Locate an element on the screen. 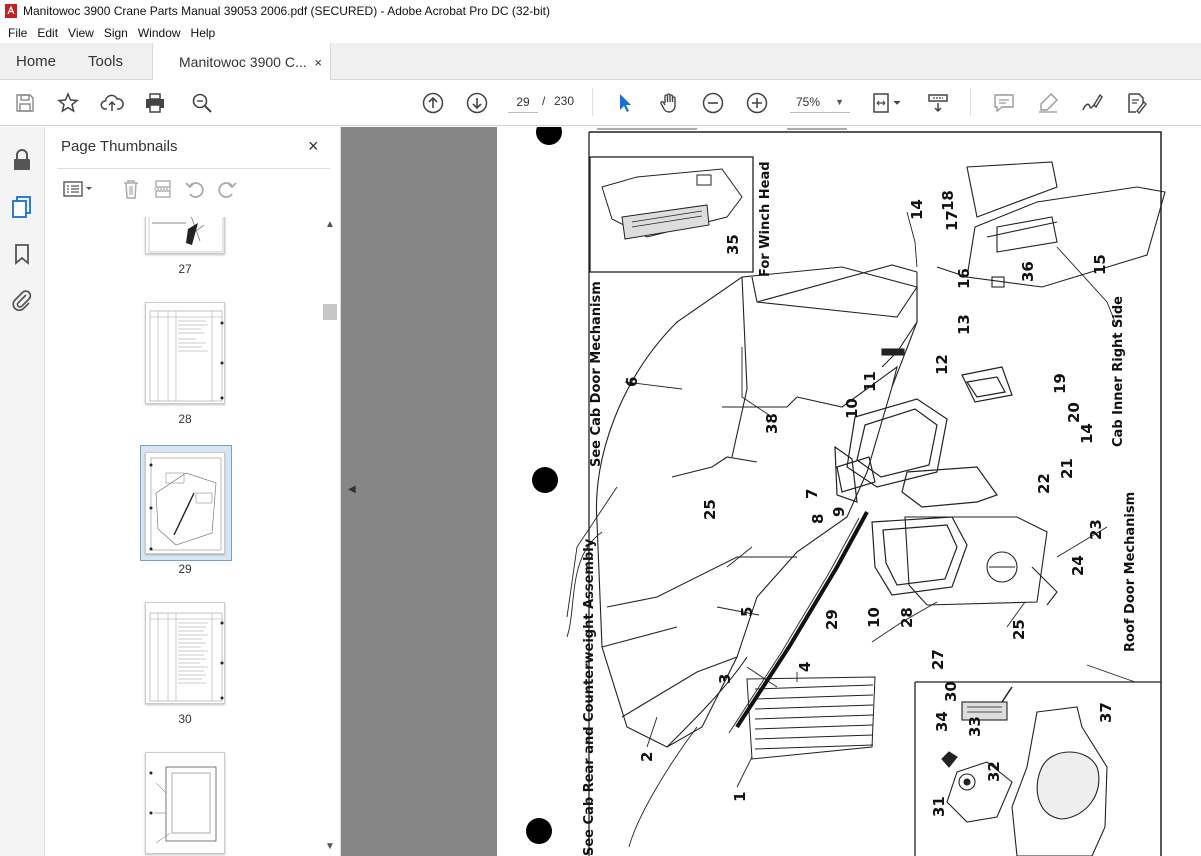 The height and width of the screenshot is (856, 1201). callout-16: 16 is located at coordinates (964, 278).